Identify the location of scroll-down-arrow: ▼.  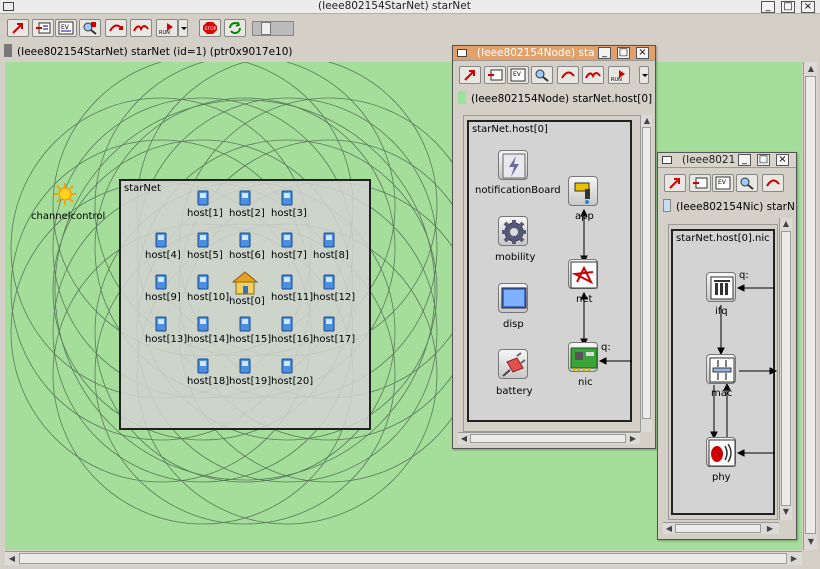
(811, 542).